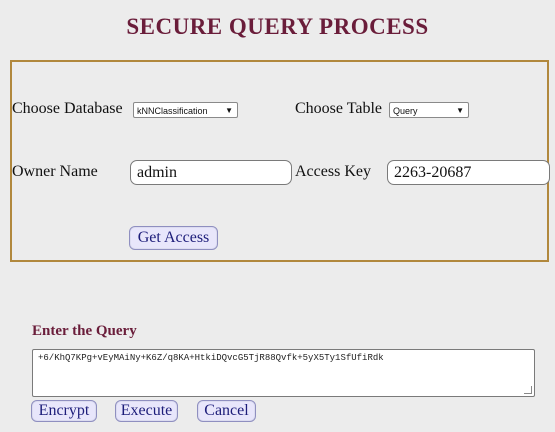  What do you see at coordinates (339, 108) in the screenshot?
I see `choose-table-label: Choose Table` at bounding box center [339, 108].